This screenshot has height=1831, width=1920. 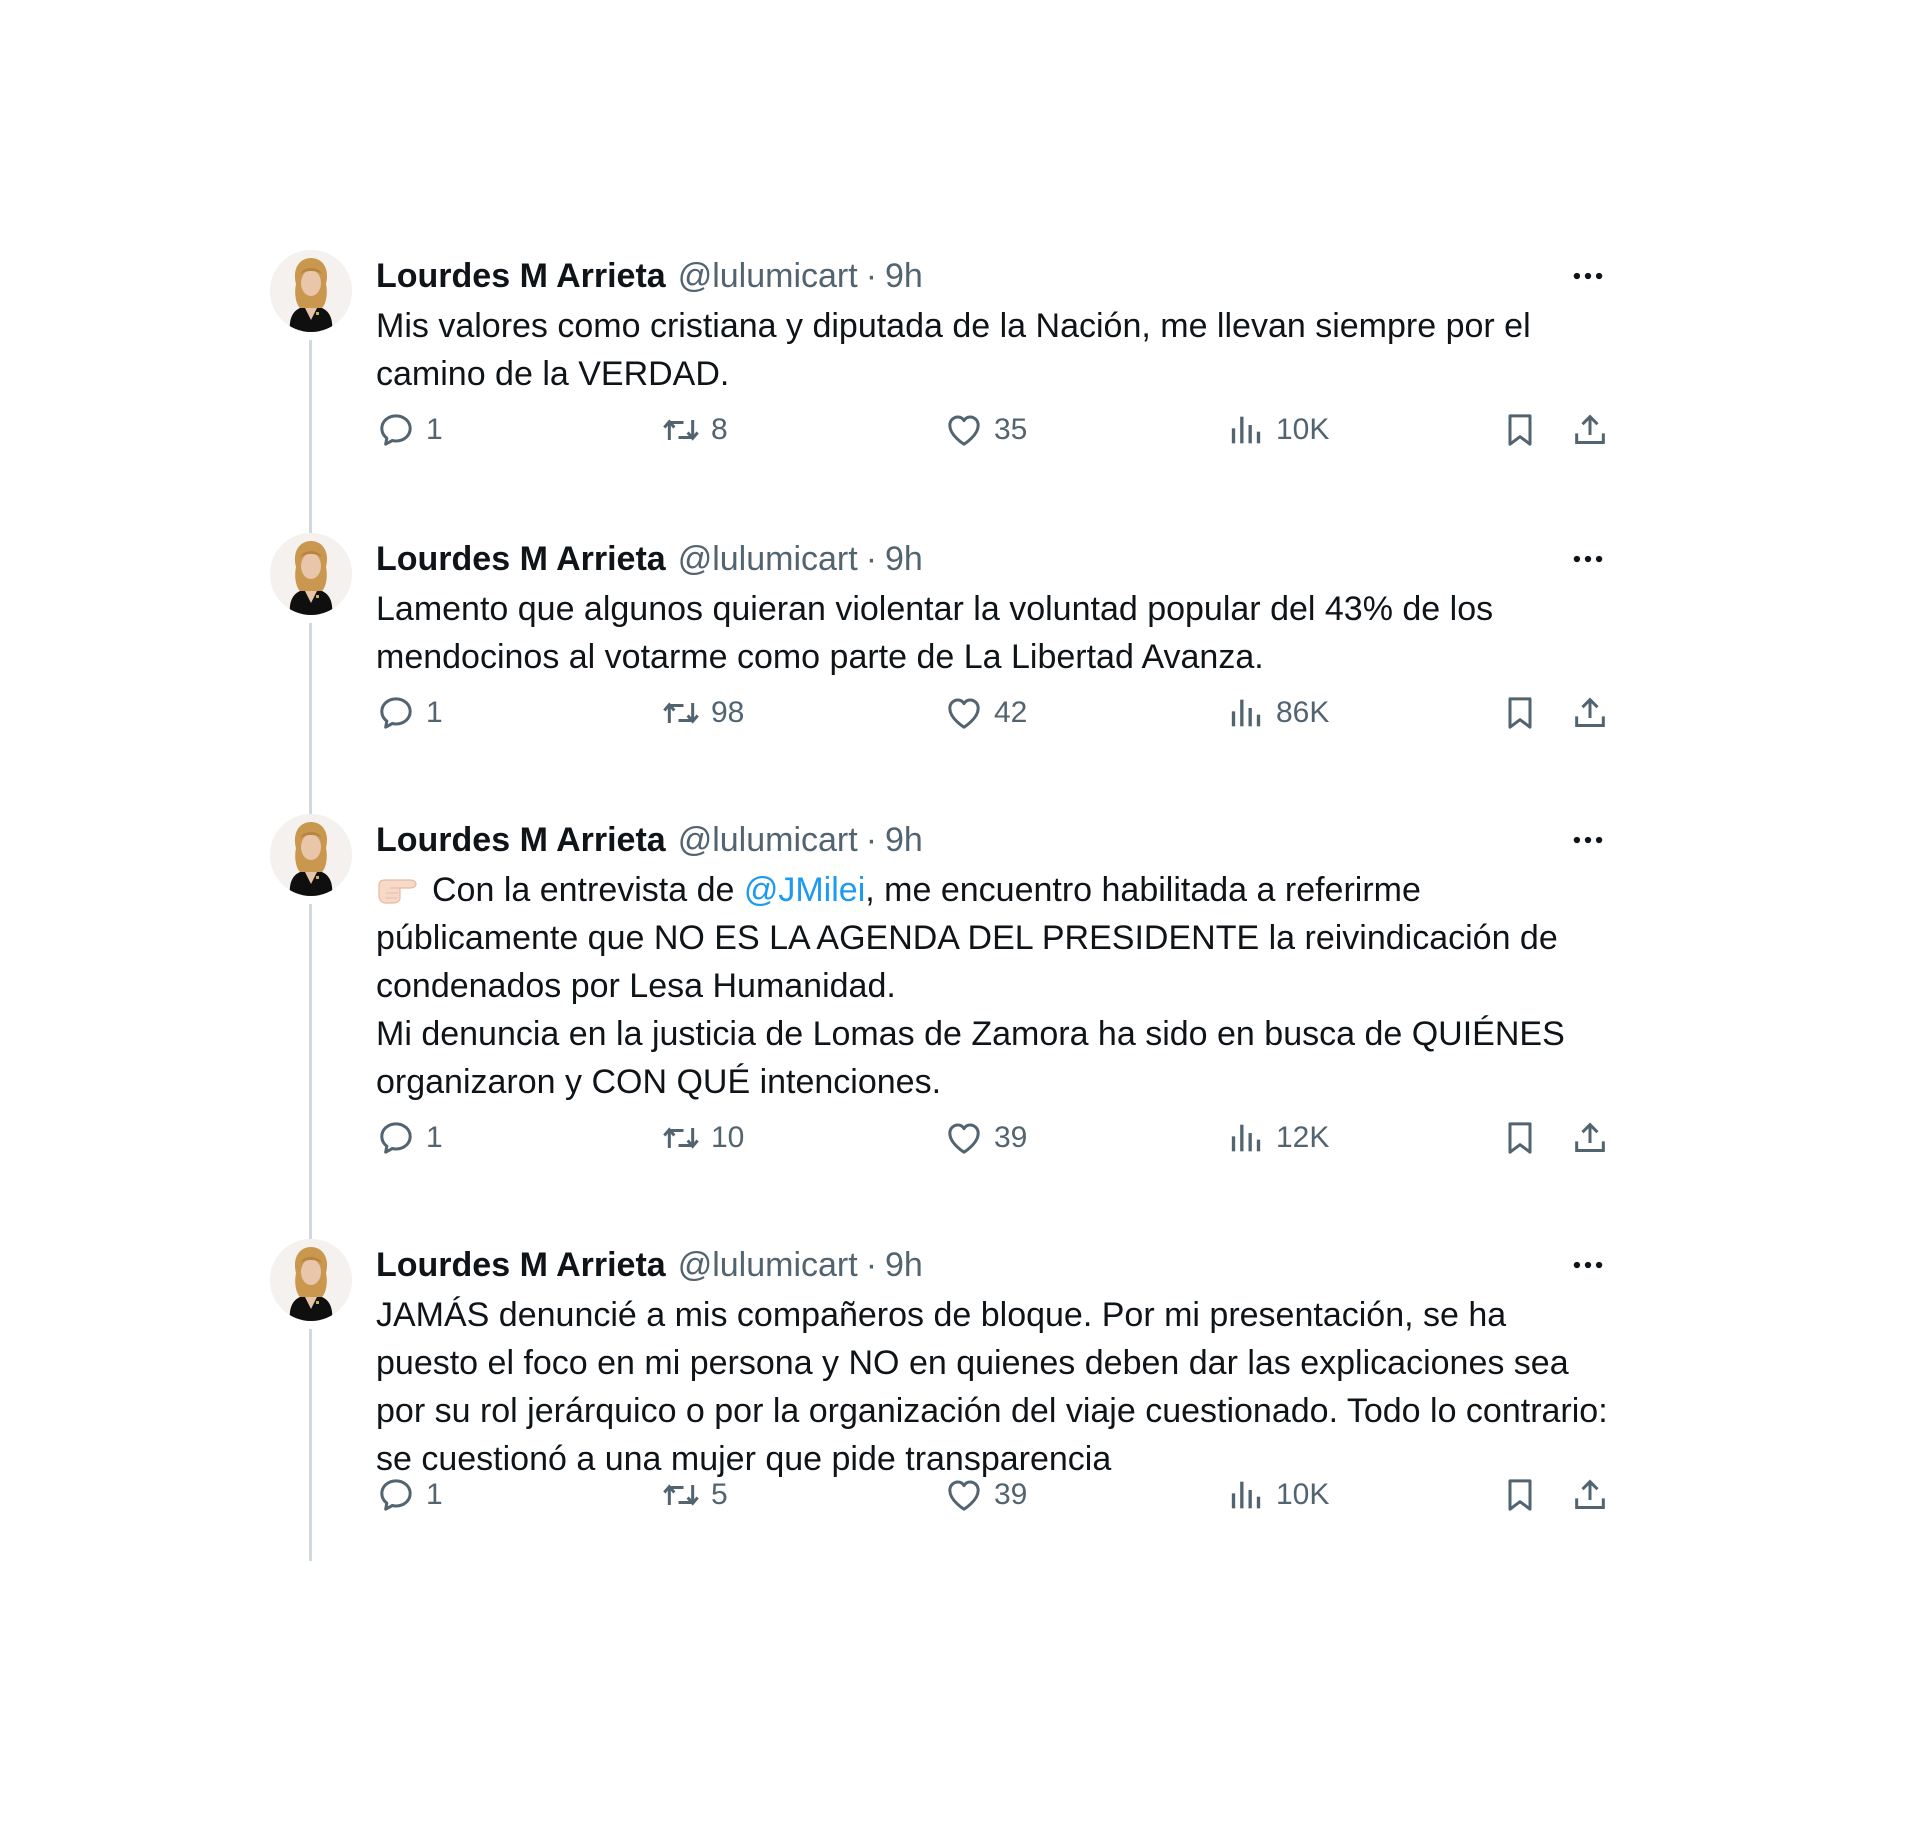 I want to click on like-count: 42, so click(x=1011, y=712).